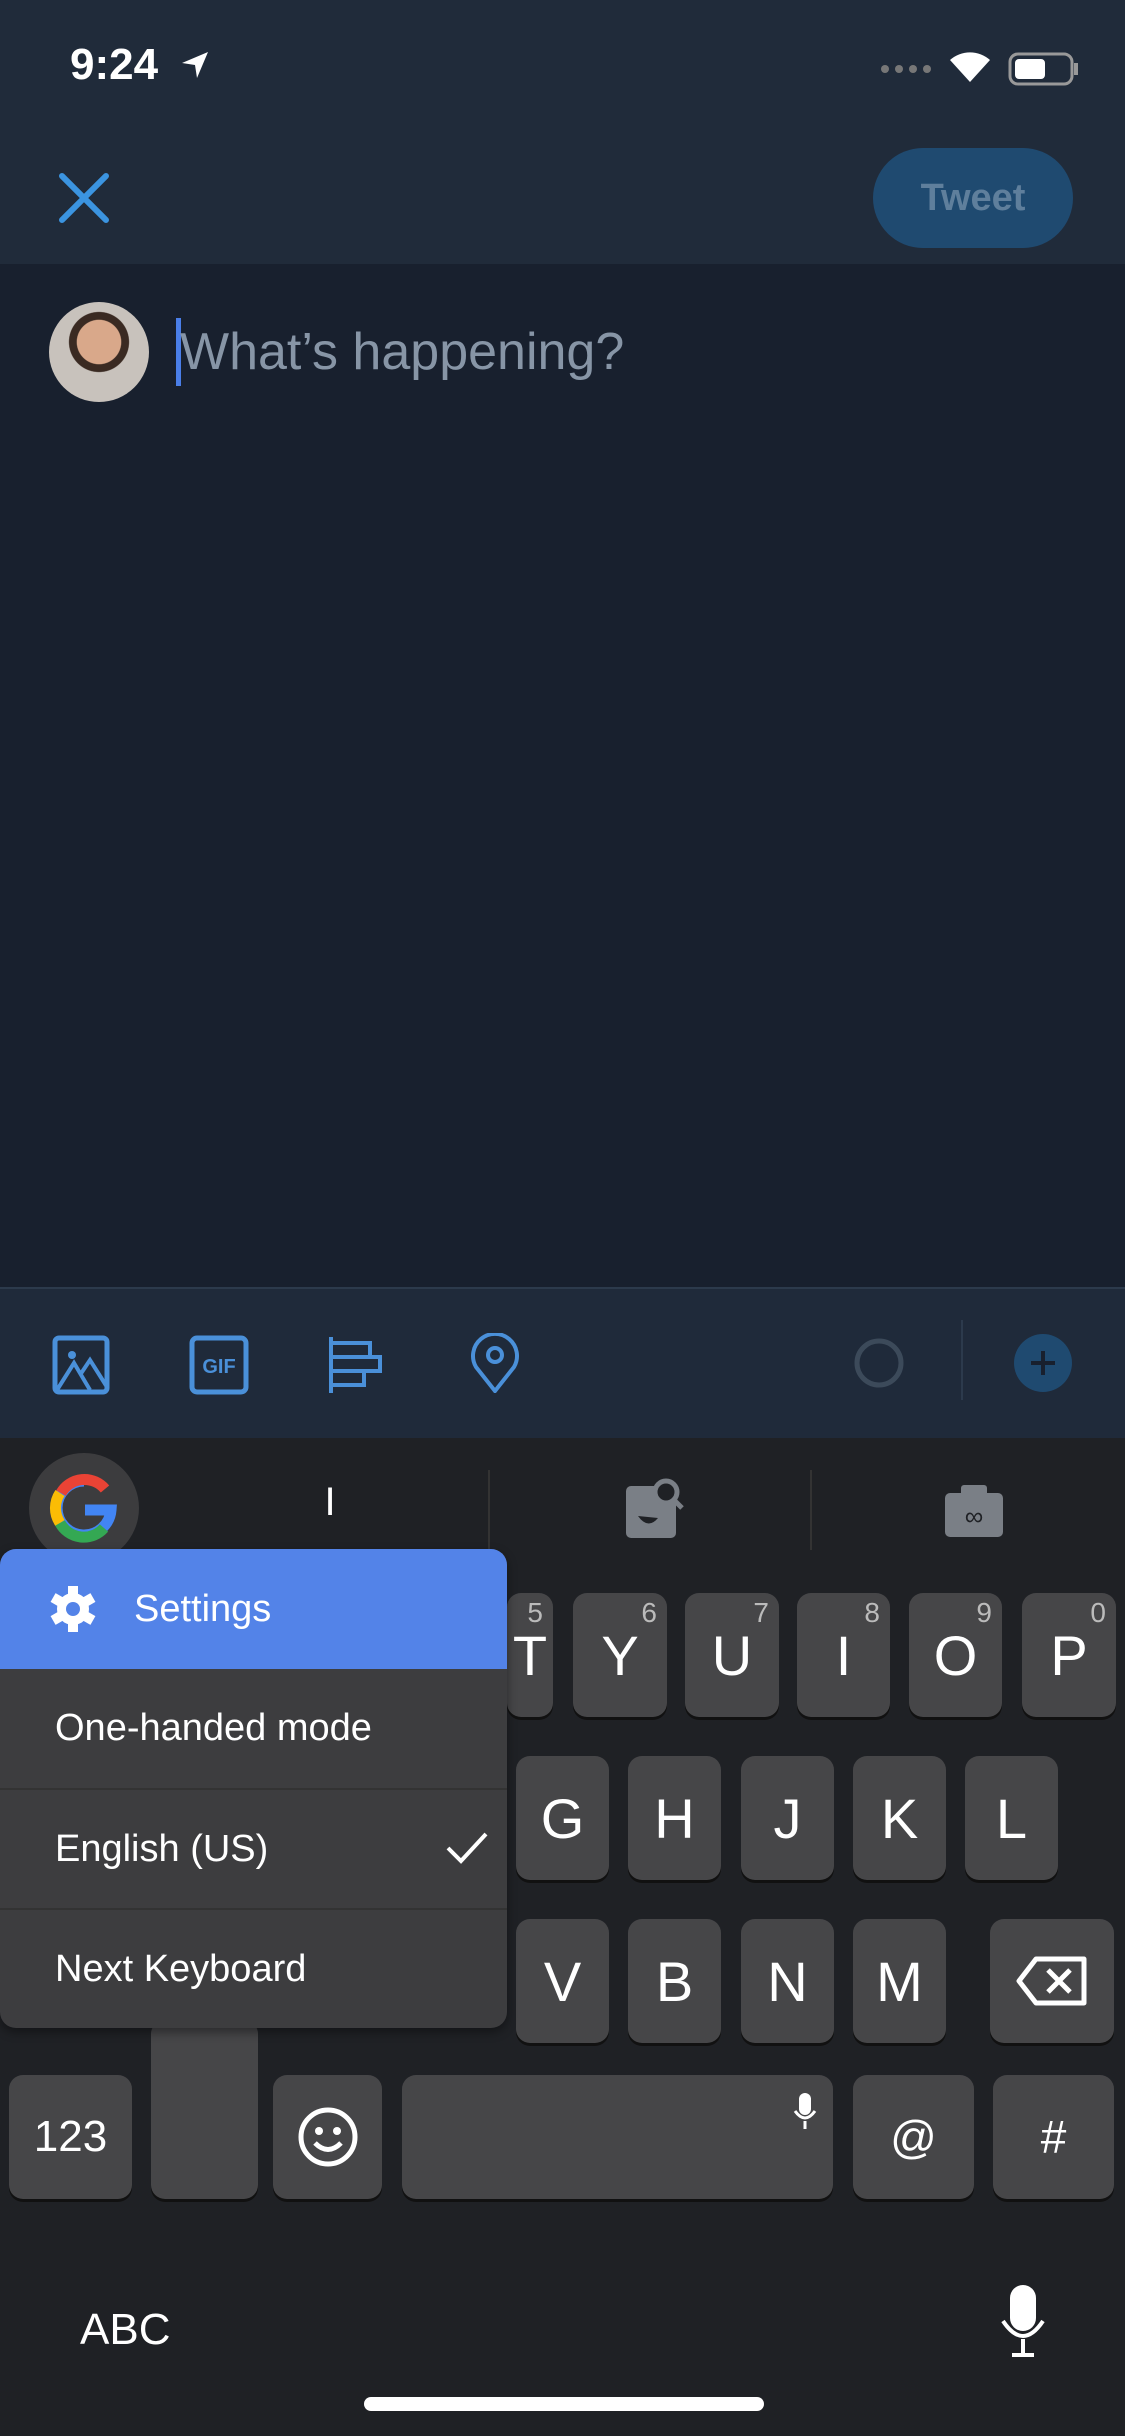  What do you see at coordinates (1098, 1612) in the screenshot?
I see `key-digit: 0` at bounding box center [1098, 1612].